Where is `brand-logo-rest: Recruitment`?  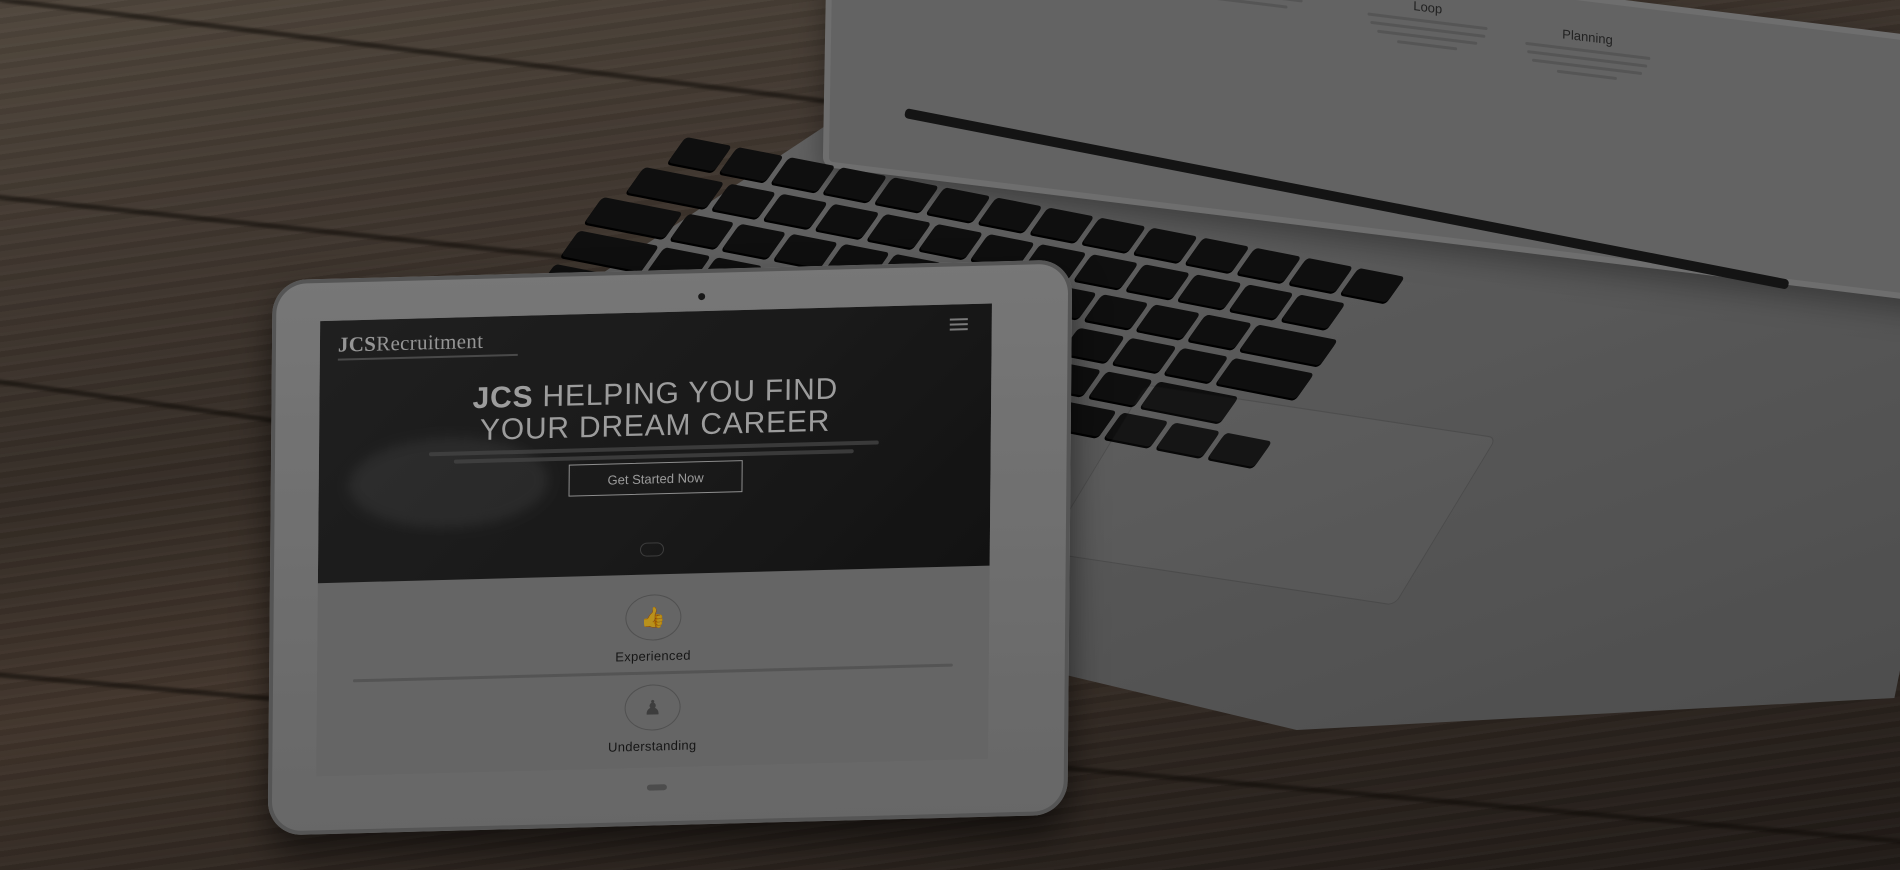 brand-logo-rest: Recruitment is located at coordinates (430, 342).